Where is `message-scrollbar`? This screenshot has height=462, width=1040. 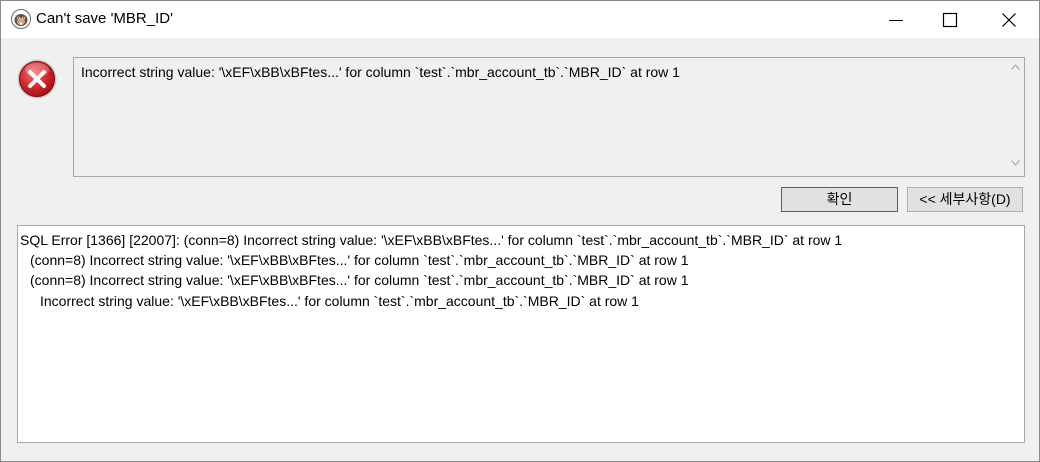
message-scrollbar is located at coordinates (1015, 117).